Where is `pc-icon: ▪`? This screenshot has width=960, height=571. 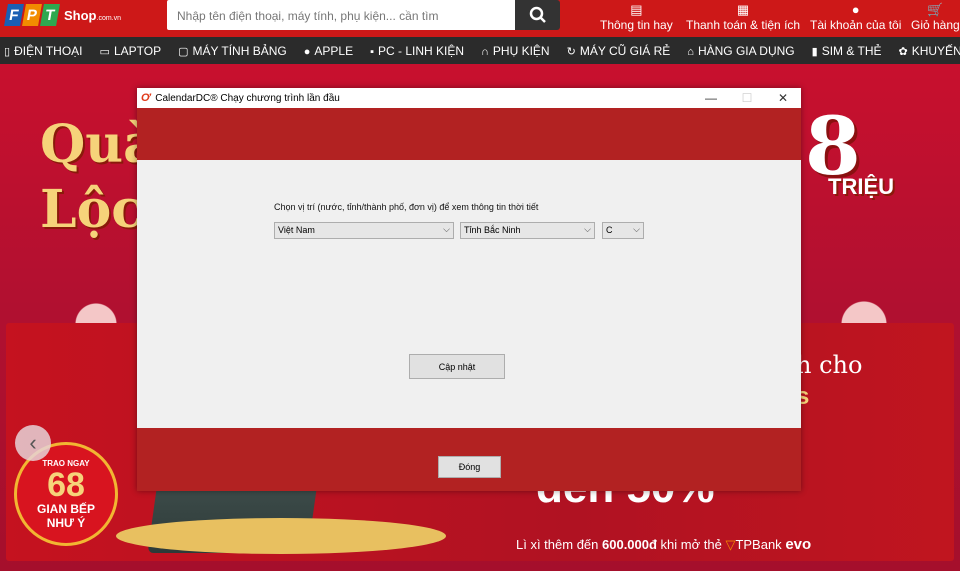
pc-icon: ▪ is located at coordinates (372, 51).